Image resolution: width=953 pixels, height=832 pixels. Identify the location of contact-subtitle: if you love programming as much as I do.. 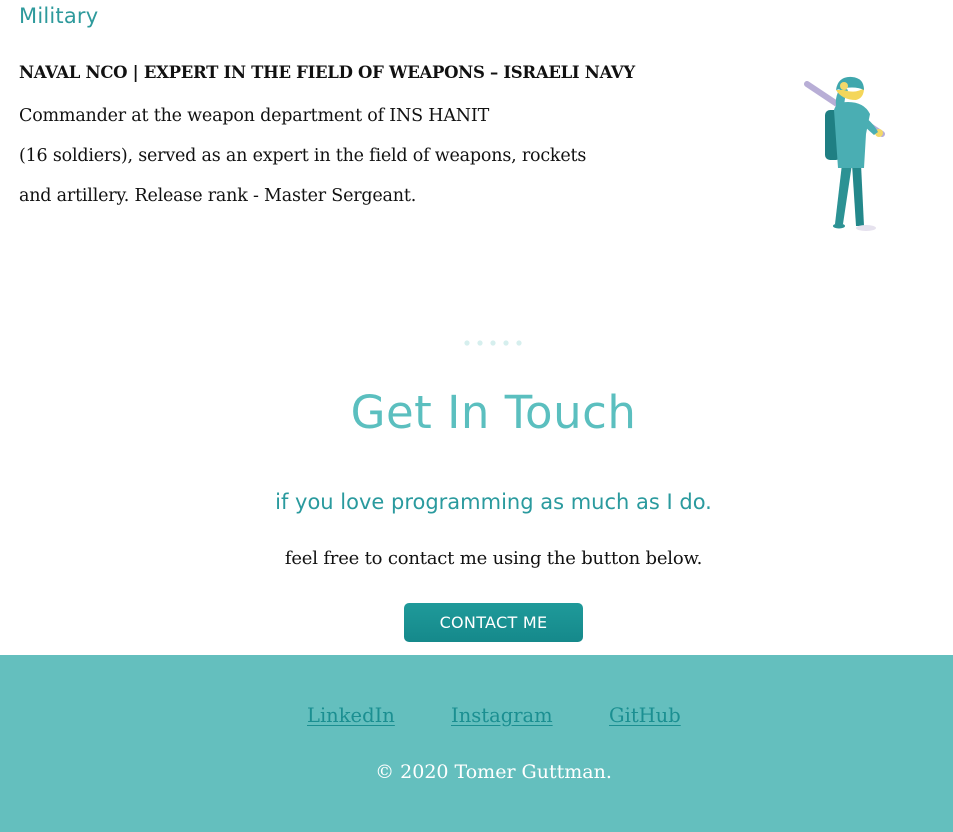
(493, 502).